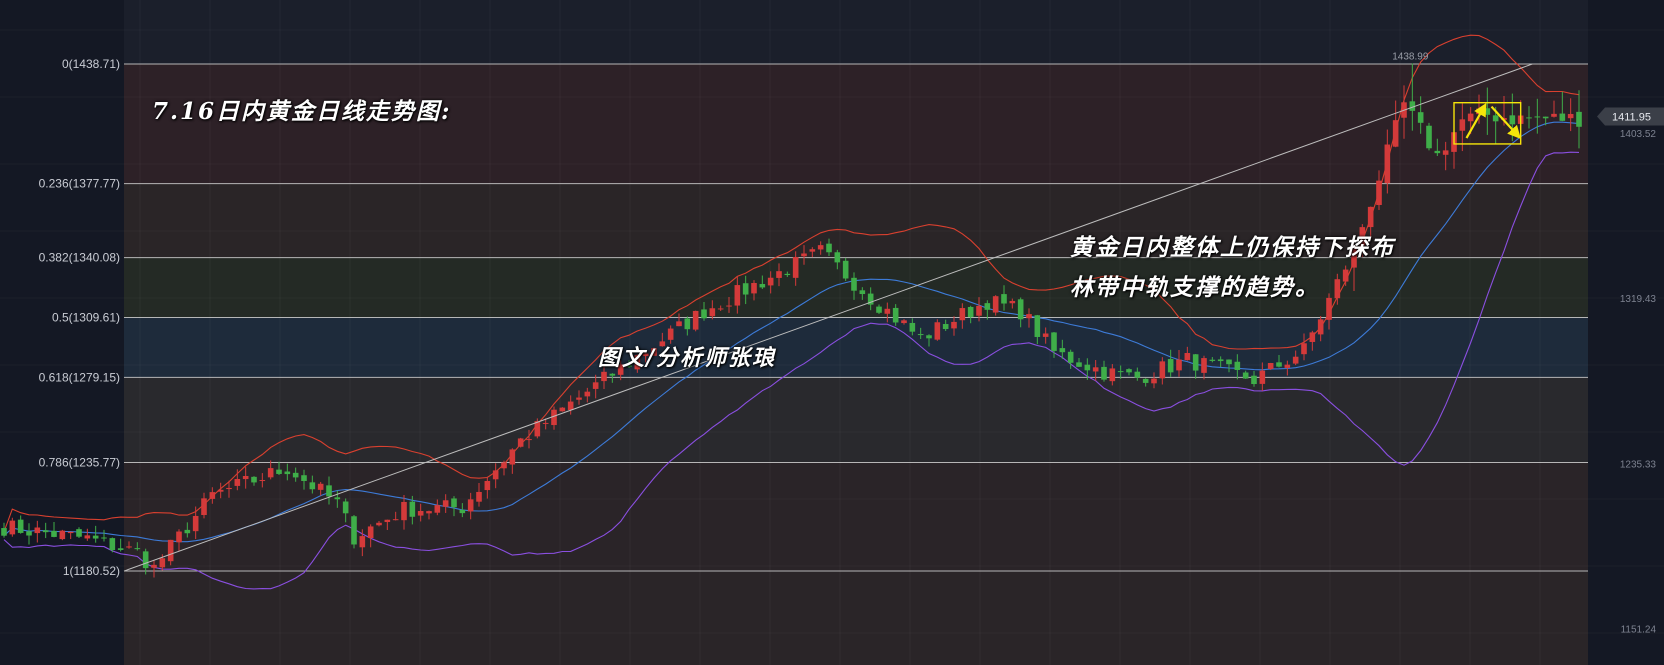 The image size is (1664, 665). Describe the element at coordinates (79, 184) in the screenshot. I see `fib-level-label: 0.236(1377.77)` at that location.